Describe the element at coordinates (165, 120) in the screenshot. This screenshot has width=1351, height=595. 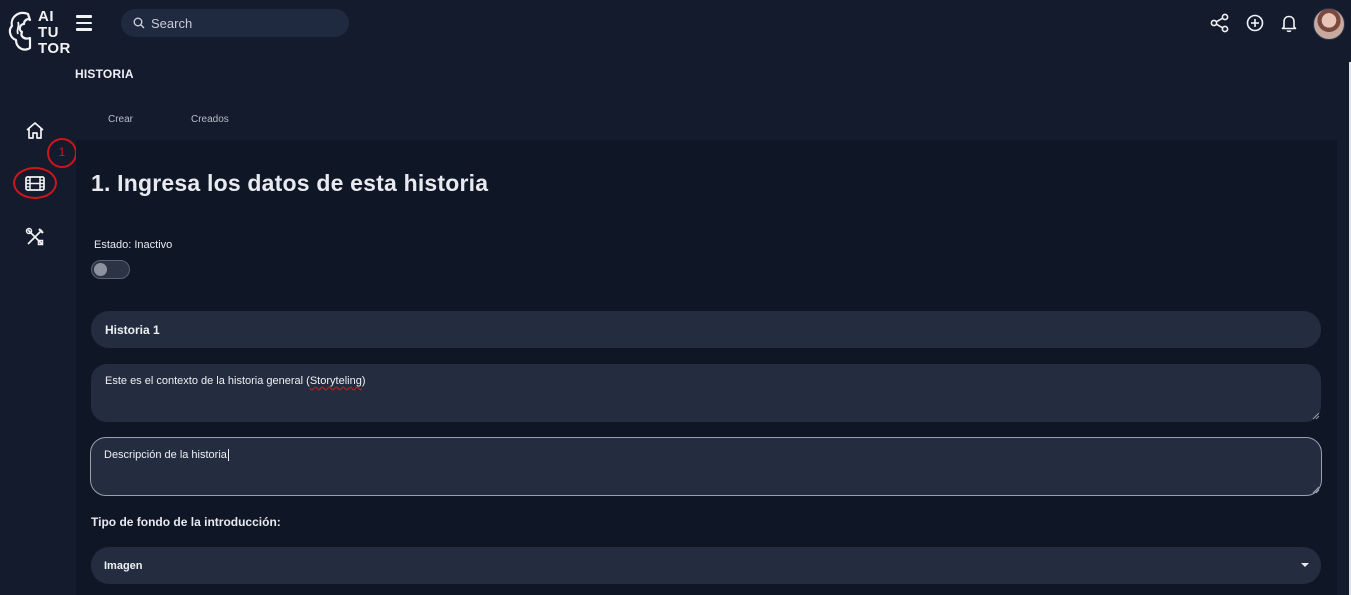
I see `tab-bar: Crear Creados` at that location.